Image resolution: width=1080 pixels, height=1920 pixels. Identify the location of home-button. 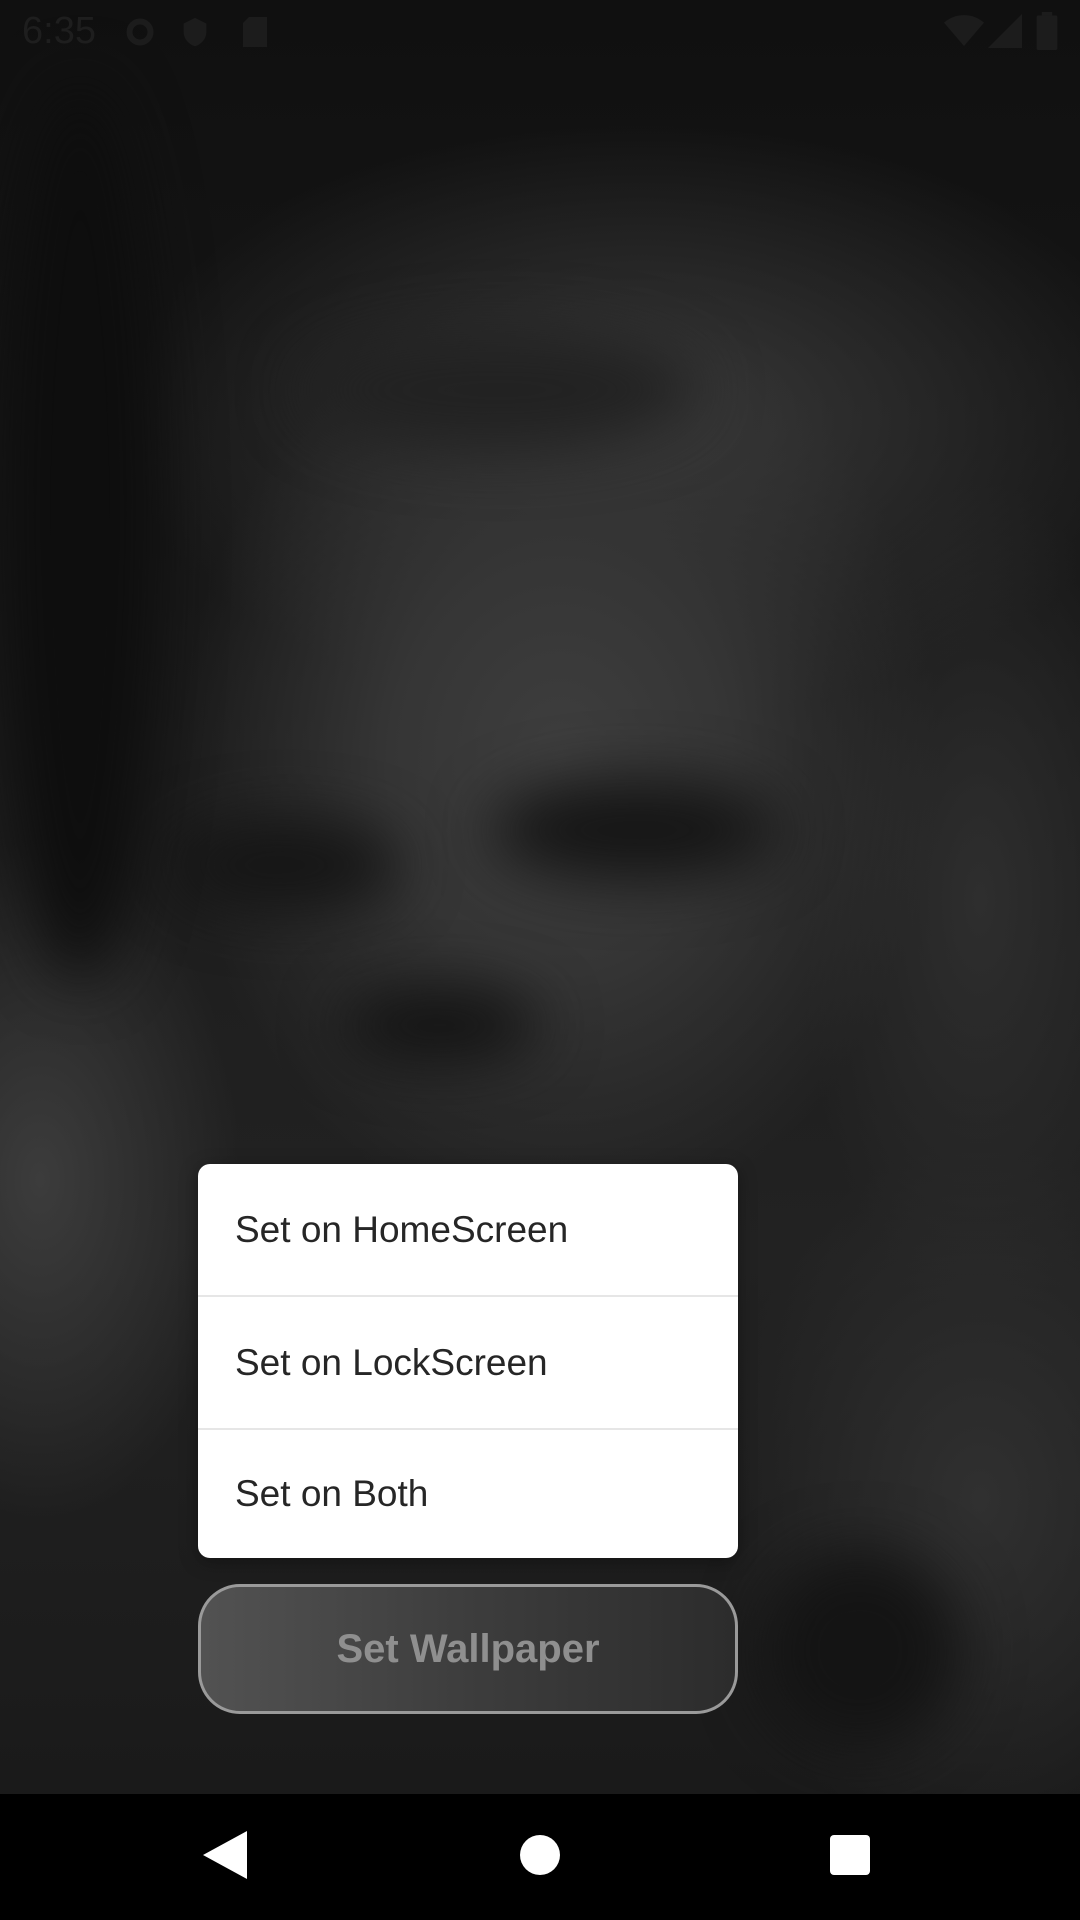
(540, 1857).